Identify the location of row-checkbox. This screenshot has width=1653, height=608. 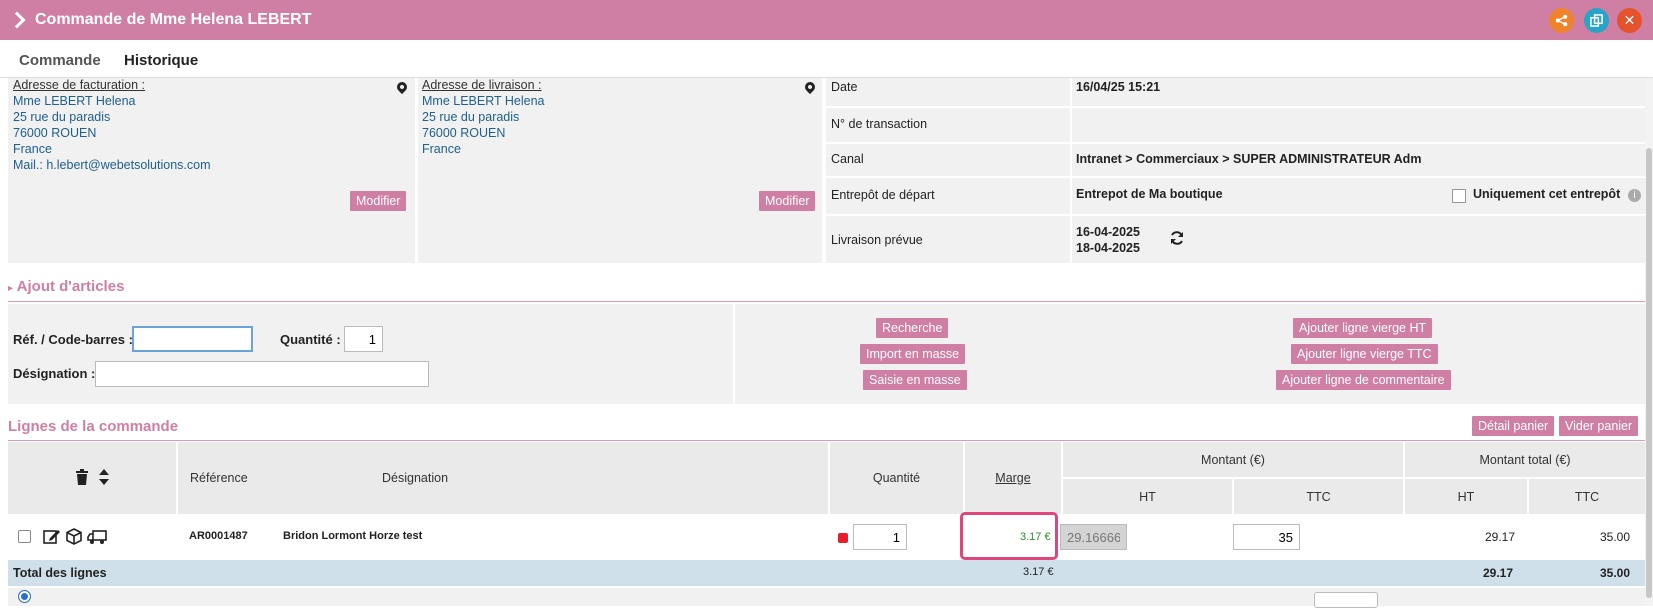
(24, 536).